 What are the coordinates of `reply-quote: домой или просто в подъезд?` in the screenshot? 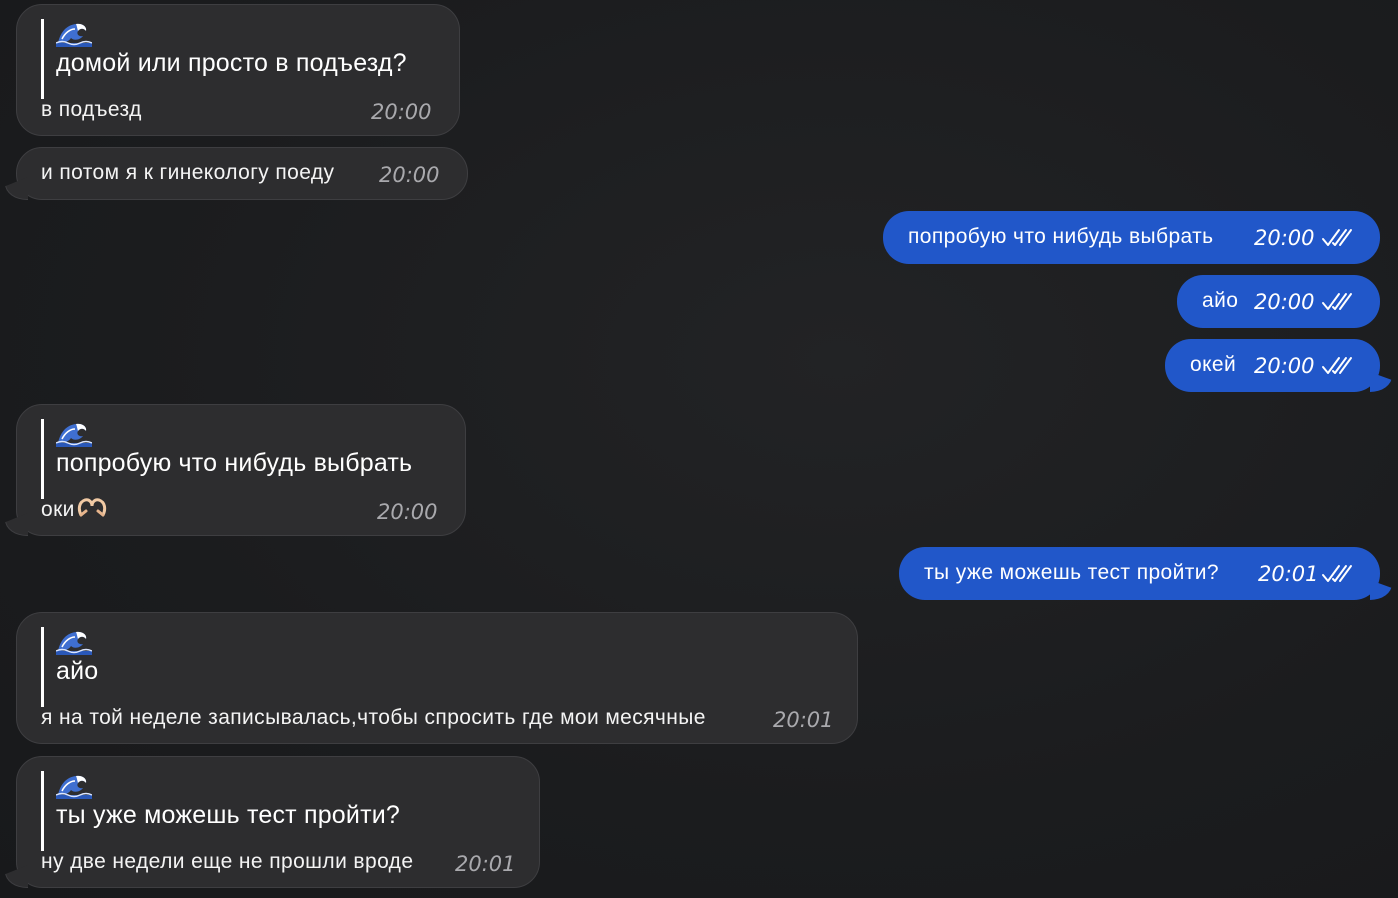 It's located at (224, 59).